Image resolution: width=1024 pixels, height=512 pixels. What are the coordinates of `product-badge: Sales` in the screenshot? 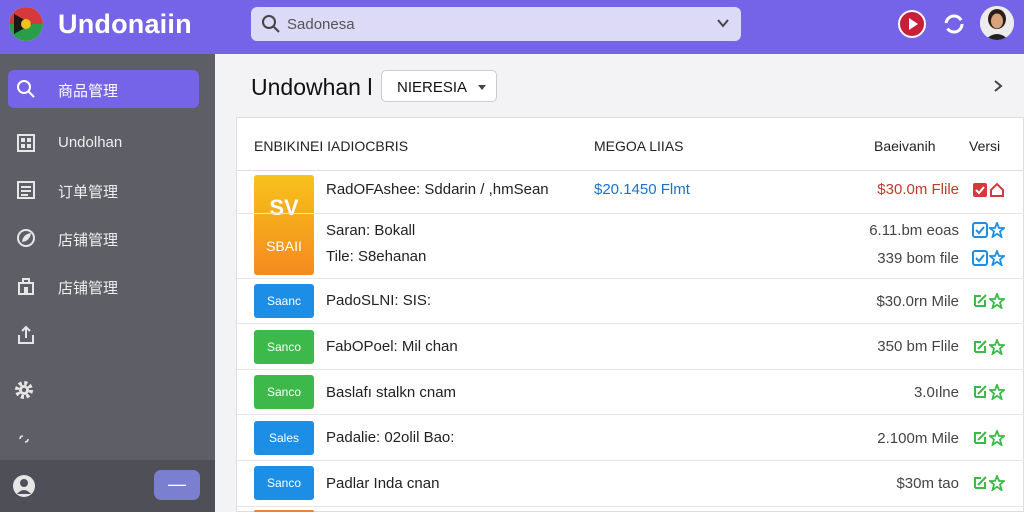 It's located at (284, 438).